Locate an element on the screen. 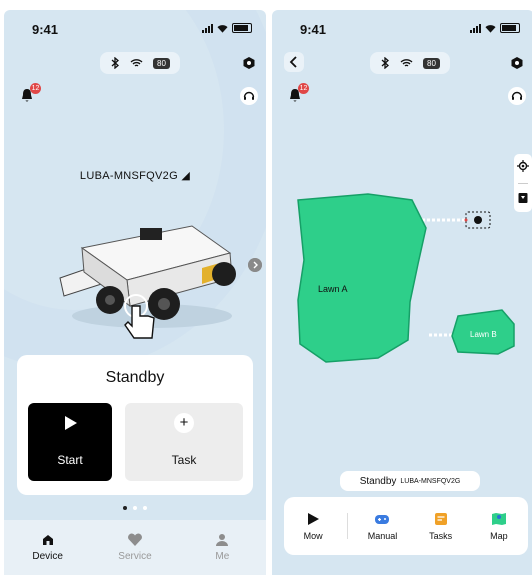 The height and width of the screenshot is (575, 532). tasks-icon is located at coordinates (440, 518).